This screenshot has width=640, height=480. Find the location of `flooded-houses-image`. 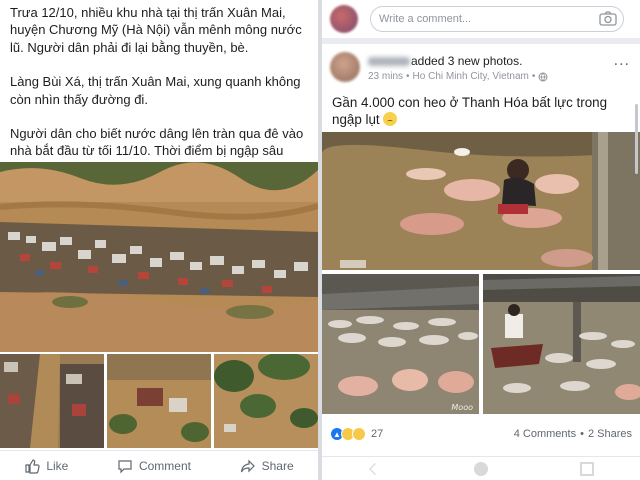

flooded-houses-image is located at coordinates (159, 401).